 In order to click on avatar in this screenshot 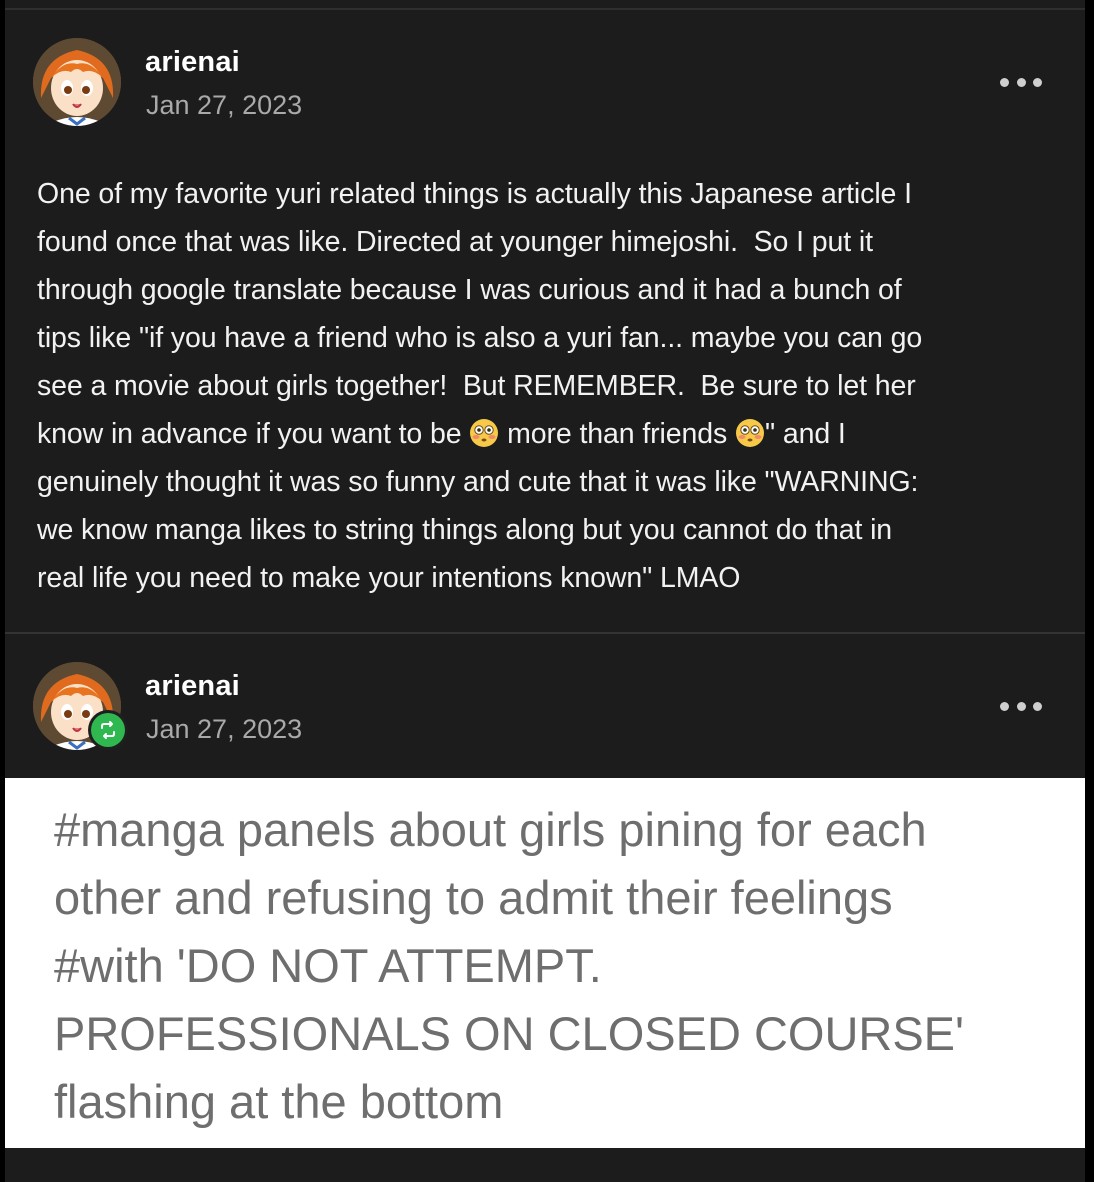, I will do `click(77, 82)`.